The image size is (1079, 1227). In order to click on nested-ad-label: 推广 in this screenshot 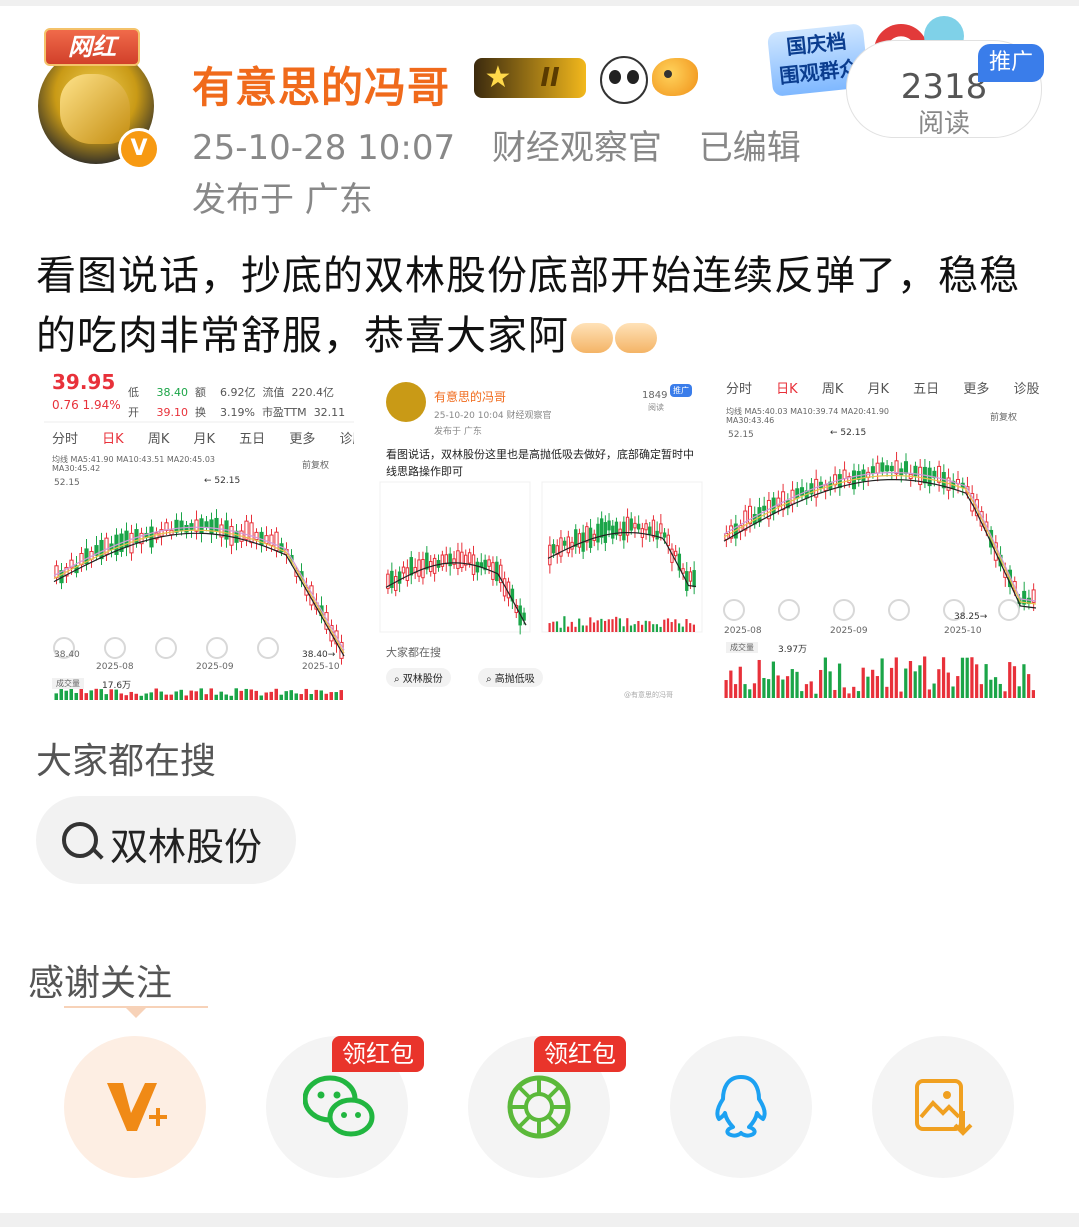, I will do `click(681, 390)`.